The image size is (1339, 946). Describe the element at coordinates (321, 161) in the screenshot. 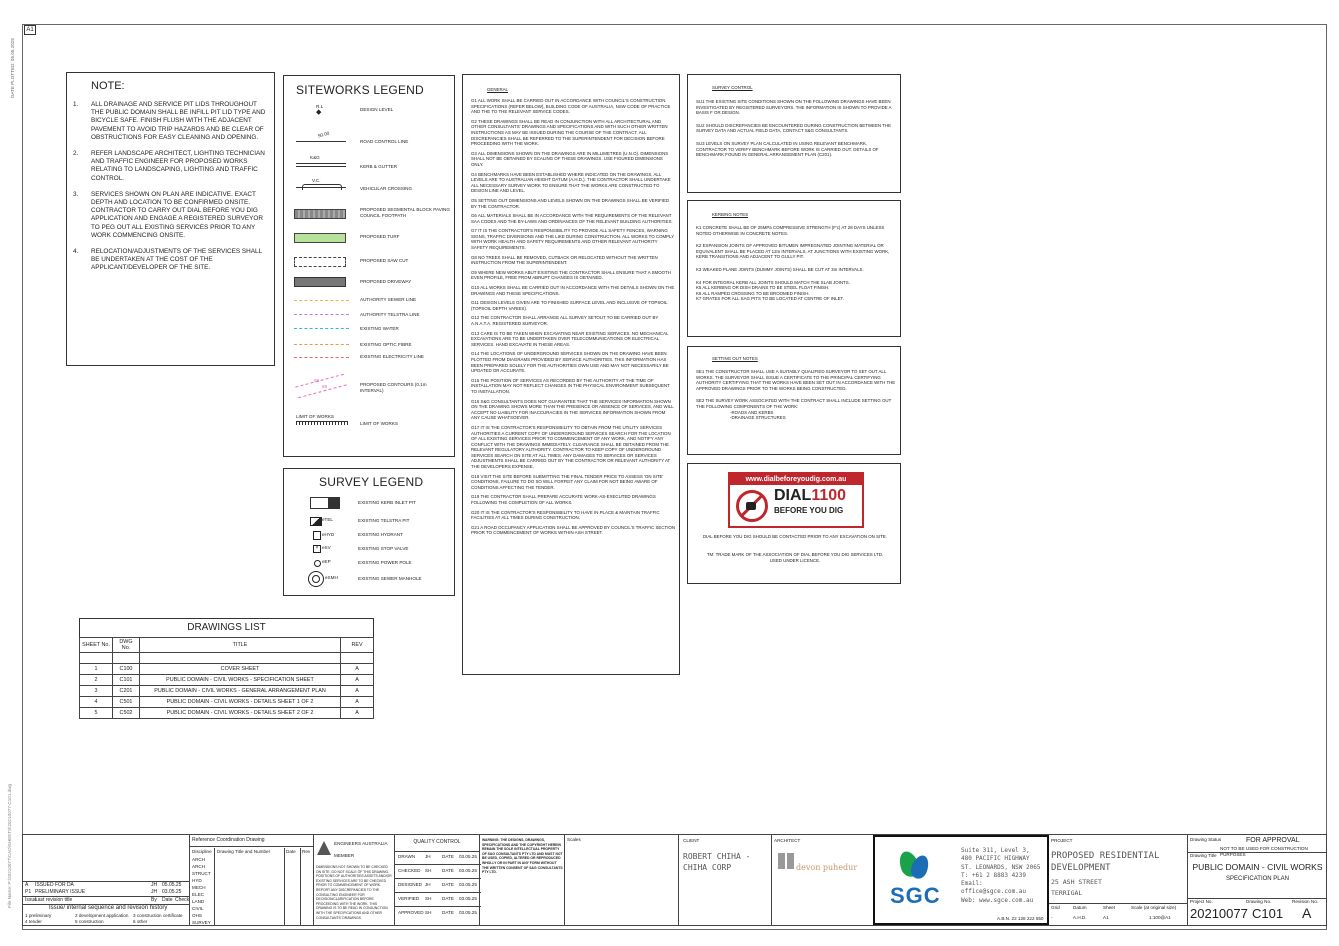

I see `kerb-gutter-symbol: K&G` at that location.